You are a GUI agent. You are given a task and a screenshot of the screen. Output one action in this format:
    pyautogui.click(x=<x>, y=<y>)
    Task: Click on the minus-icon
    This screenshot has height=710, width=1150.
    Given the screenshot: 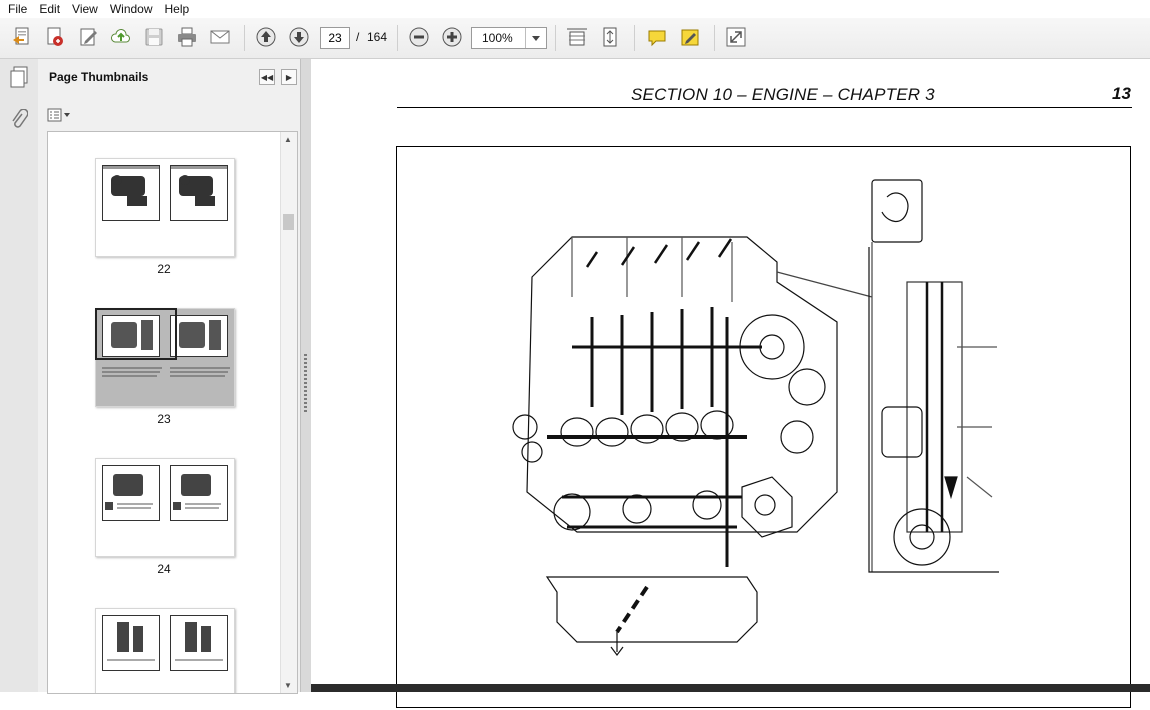 What is the action you would take?
    pyautogui.click(x=419, y=37)
    